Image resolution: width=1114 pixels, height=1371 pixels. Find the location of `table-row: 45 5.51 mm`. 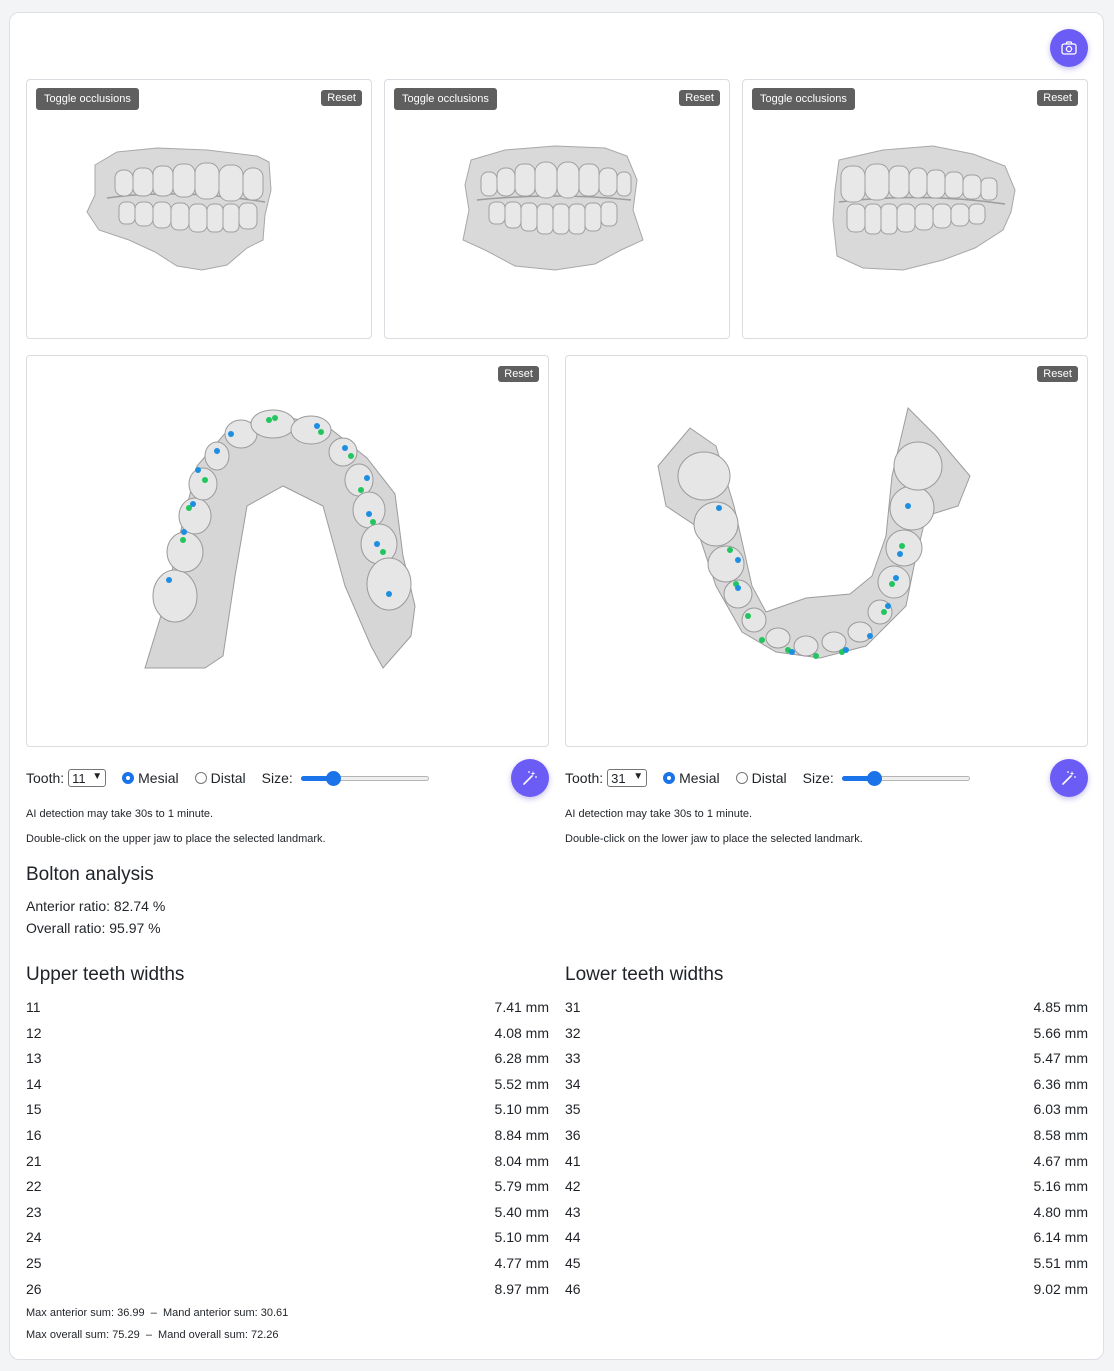

table-row: 45 5.51 mm is located at coordinates (826, 1264).